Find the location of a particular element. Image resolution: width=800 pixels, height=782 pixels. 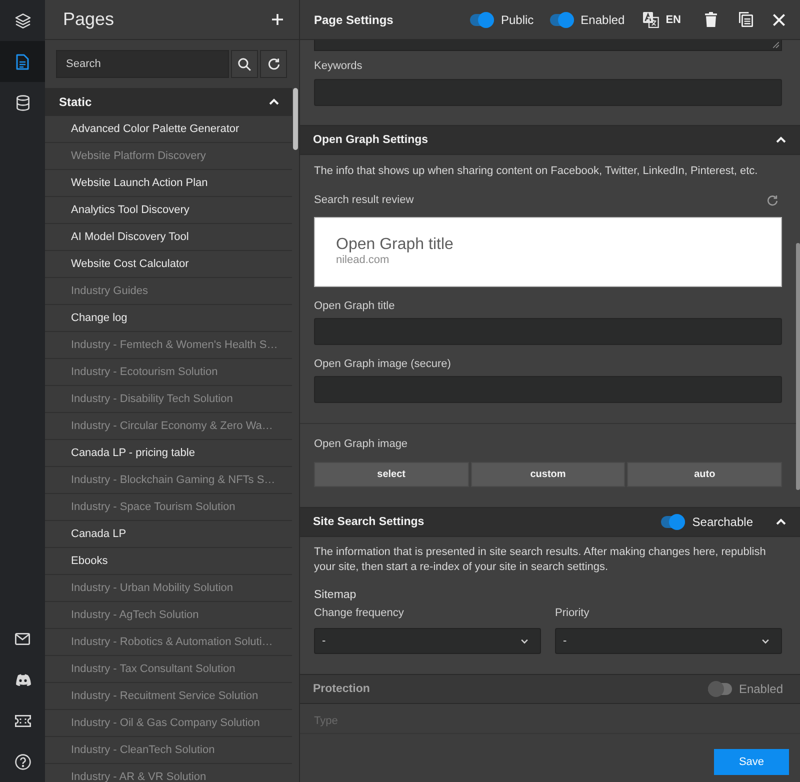

toggle-label: Public is located at coordinates (517, 19).